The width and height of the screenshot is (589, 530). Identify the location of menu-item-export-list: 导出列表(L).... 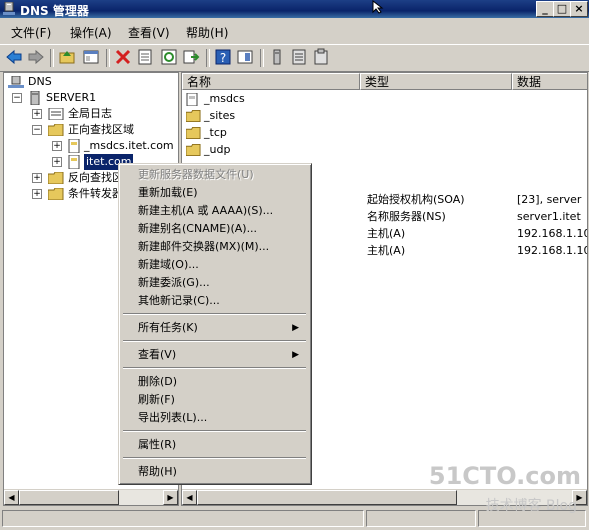
(214, 418).